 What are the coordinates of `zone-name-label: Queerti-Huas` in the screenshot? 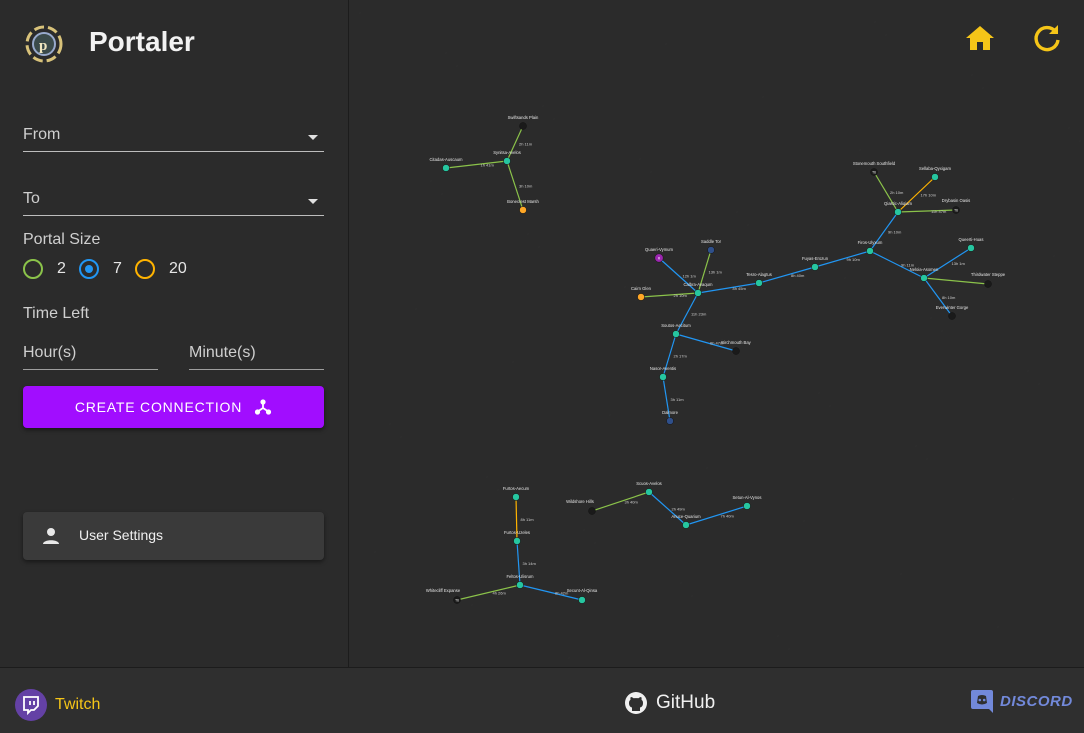 It's located at (971, 239).